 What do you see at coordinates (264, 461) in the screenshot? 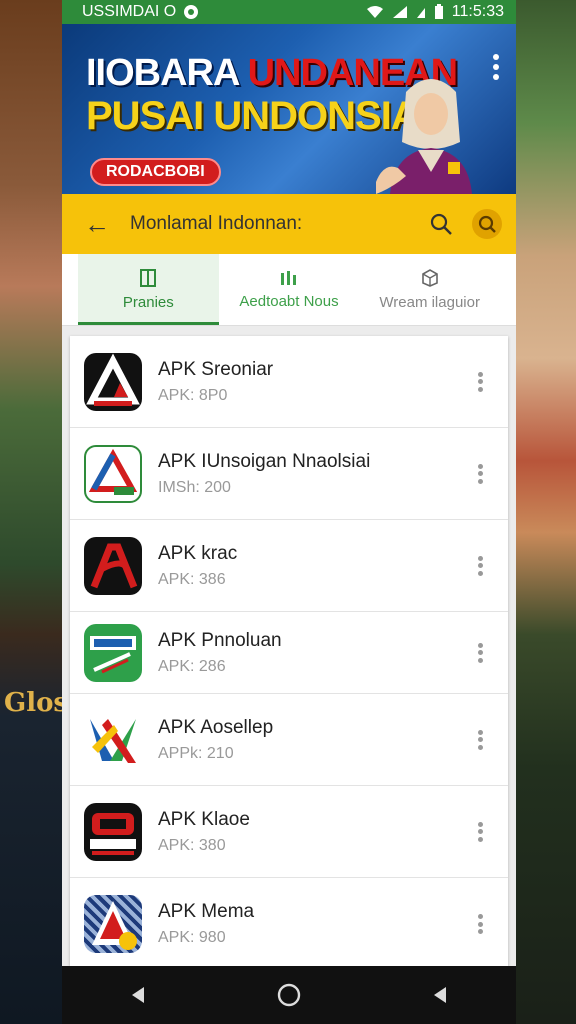
I see `app-title: APK IUnsoigan Nnaolsiai` at bounding box center [264, 461].